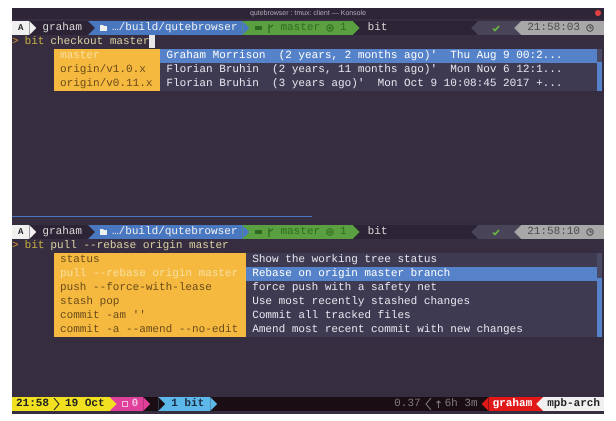 This screenshot has height=421, width=616. I want to click on completion-name: status, so click(150, 260).